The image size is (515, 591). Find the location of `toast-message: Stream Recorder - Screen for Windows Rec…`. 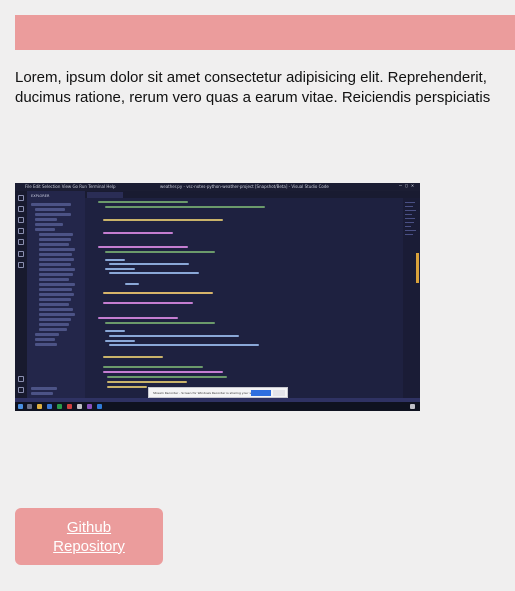

toast-message: Stream Recorder - Screen for Windows Rec… is located at coordinates (207, 393).